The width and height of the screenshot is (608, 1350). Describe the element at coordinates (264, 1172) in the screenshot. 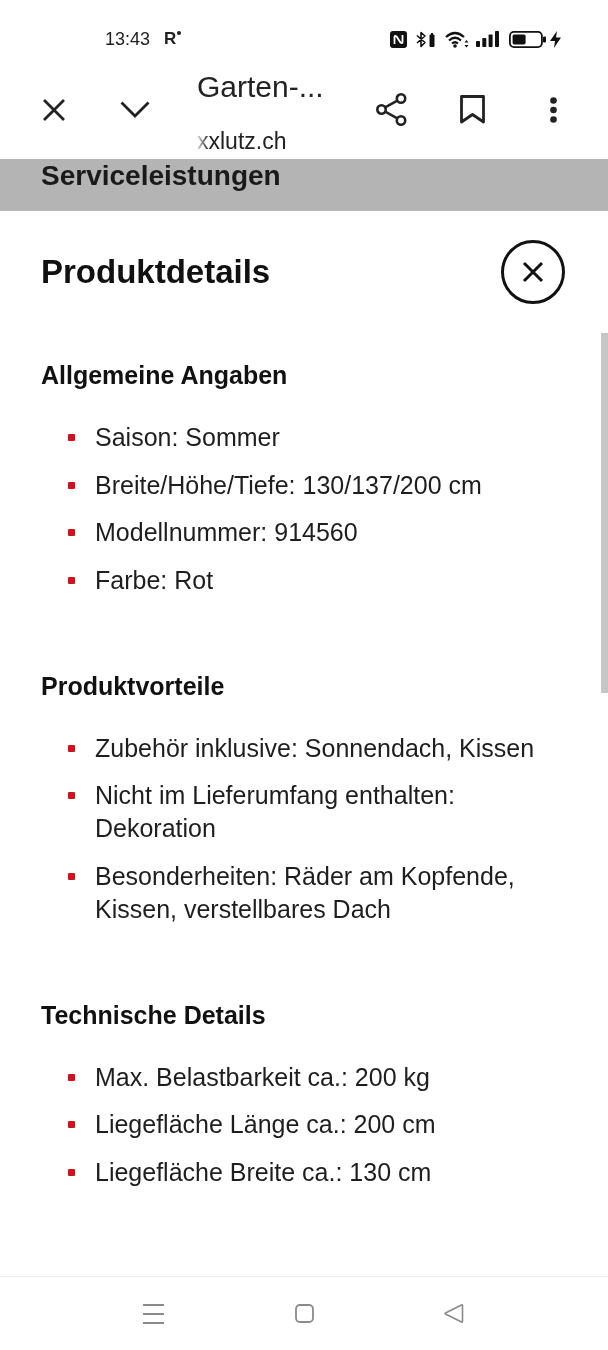

I see `list-item: Liegefläche Breite ca.: 130 cm` at that location.